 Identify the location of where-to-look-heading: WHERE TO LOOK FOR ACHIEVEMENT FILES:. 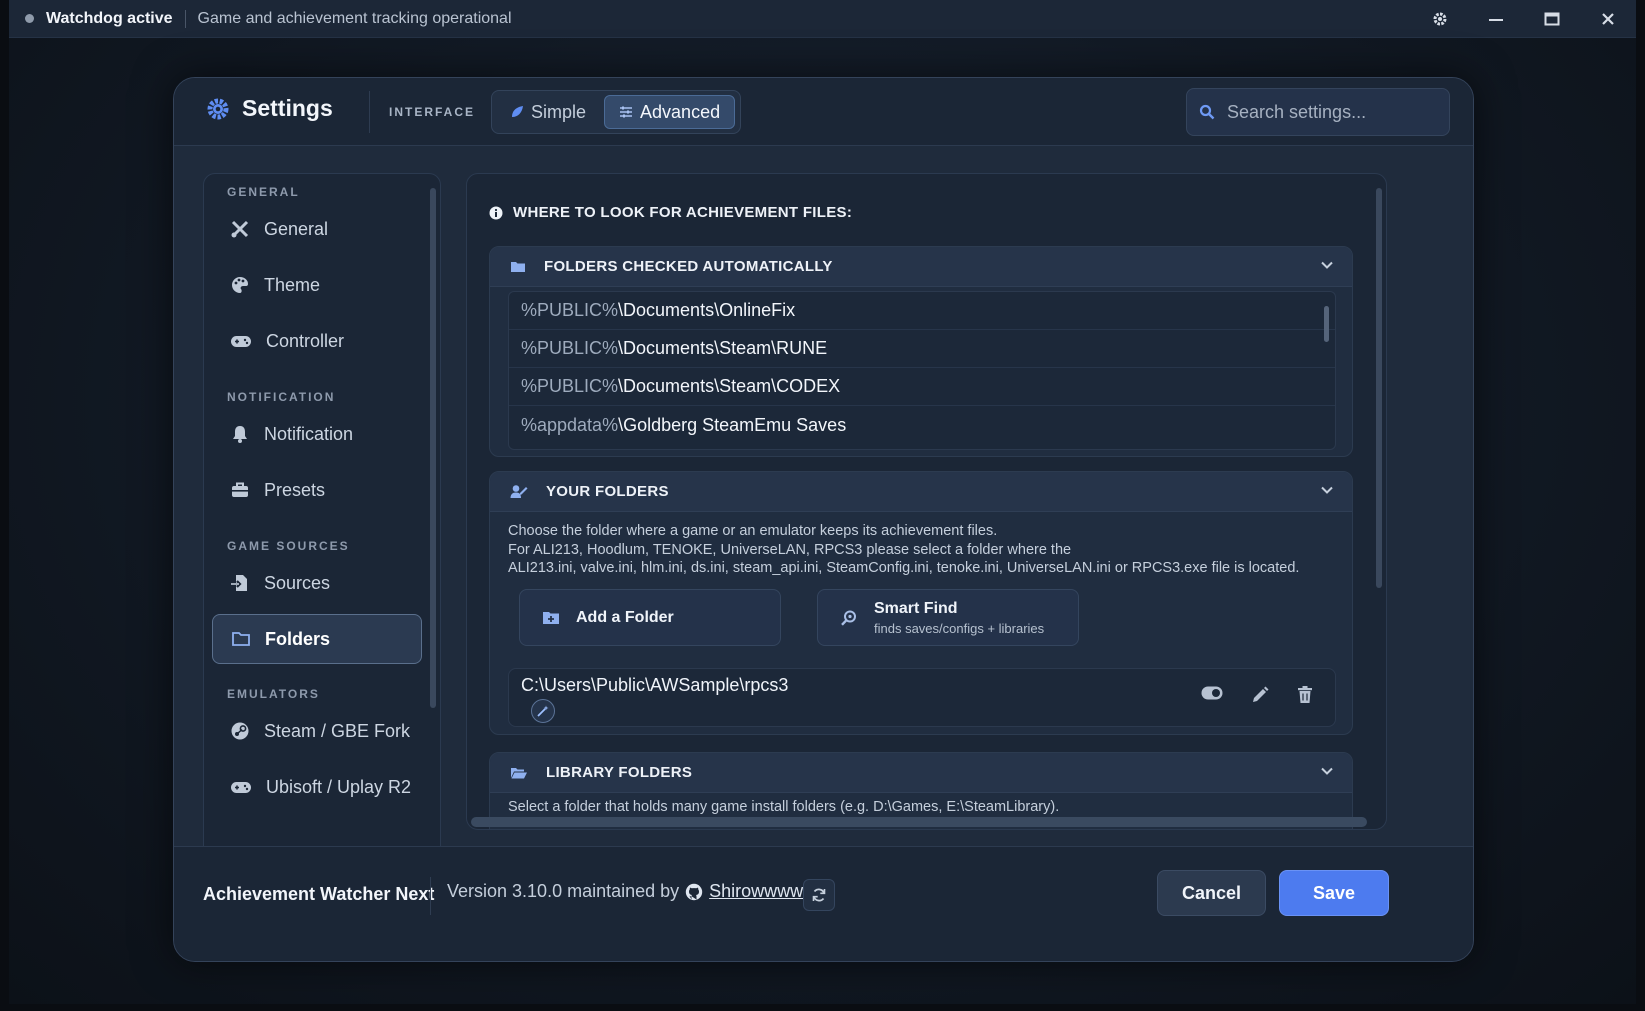
(670, 212).